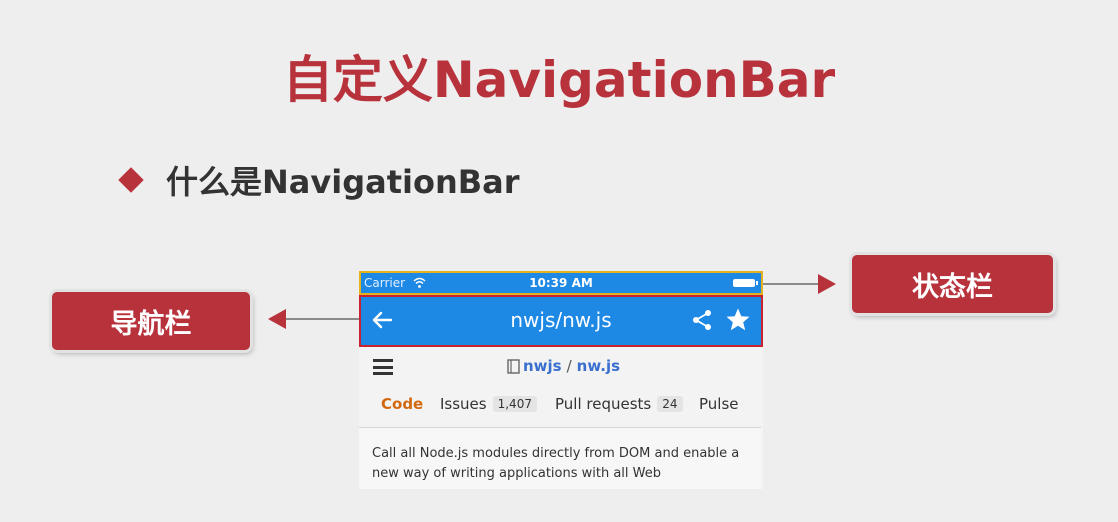 This screenshot has width=1118, height=522. What do you see at coordinates (952, 284) in the screenshot?
I see `status-bar-callout: 状态栏` at bounding box center [952, 284].